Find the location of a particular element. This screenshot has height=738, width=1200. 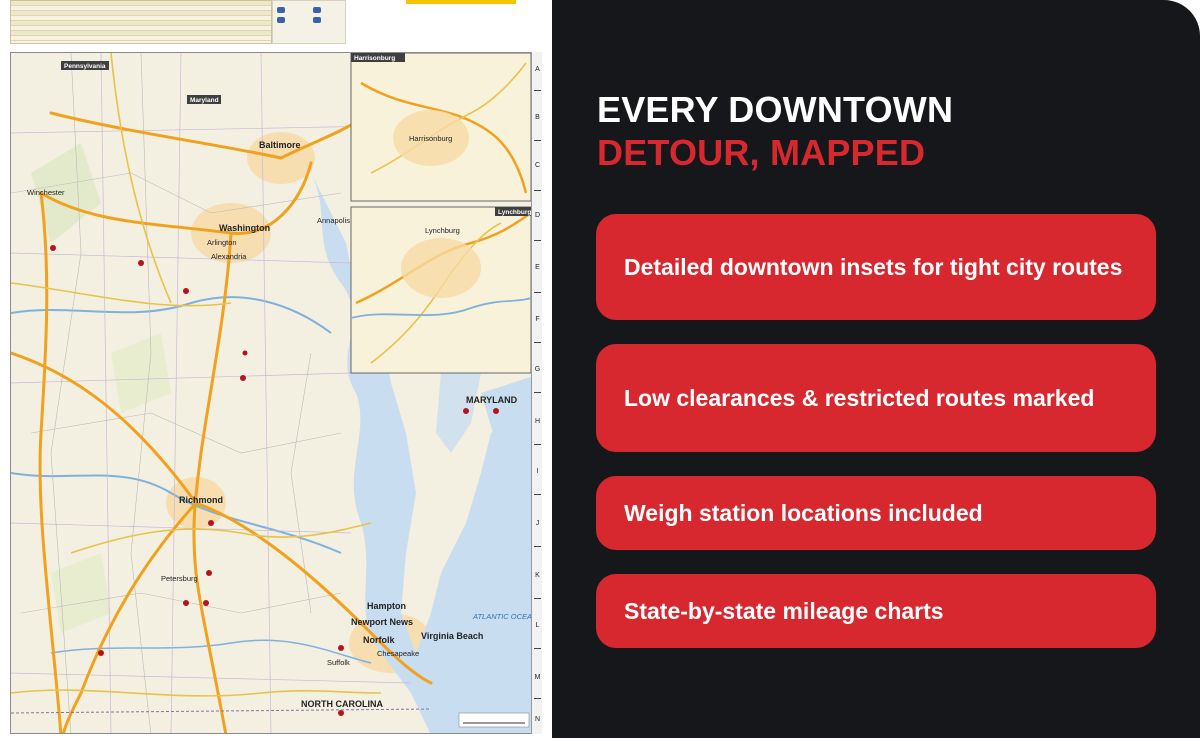

headline: EVERY DOWNTOWN DETOUR, MAPPED is located at coordinates (877, 131).